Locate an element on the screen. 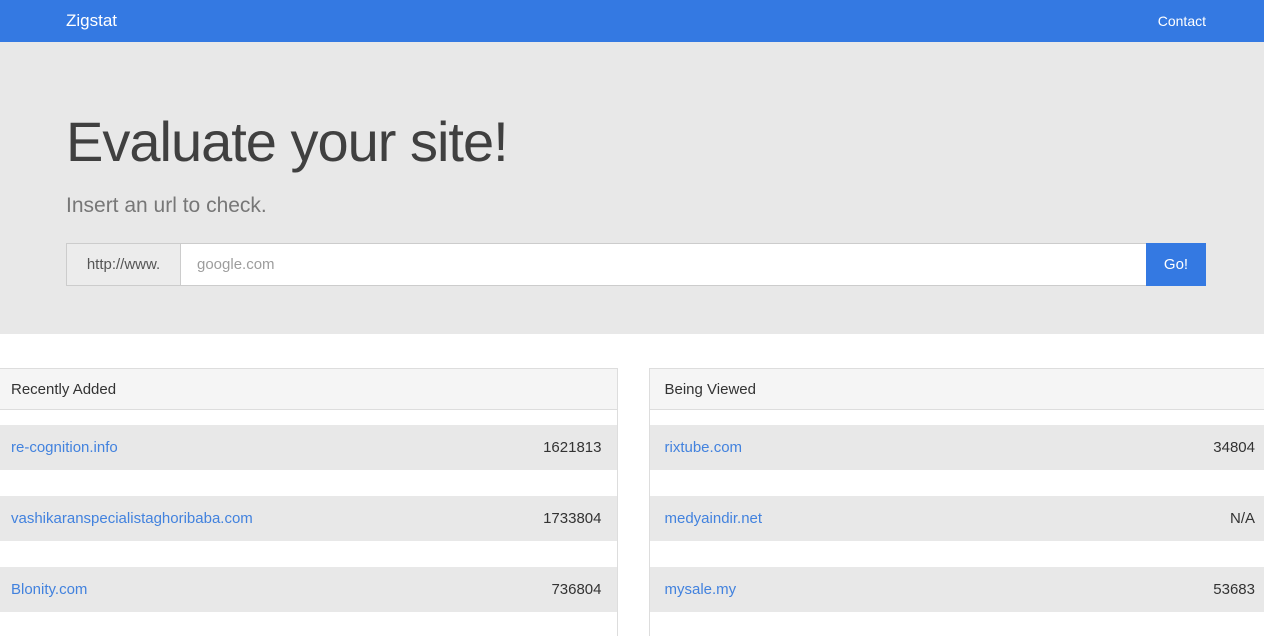 The width and height of the screenshot is (1264, 636). go-button: Go! is located at coordinates (1176, 265).